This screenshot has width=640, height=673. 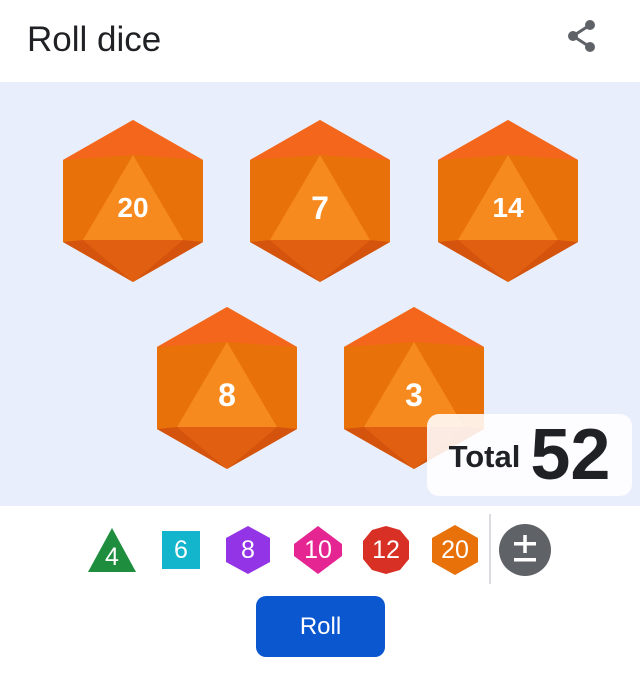 I want to click on d6-label: 6, so click(x=181, y=549).